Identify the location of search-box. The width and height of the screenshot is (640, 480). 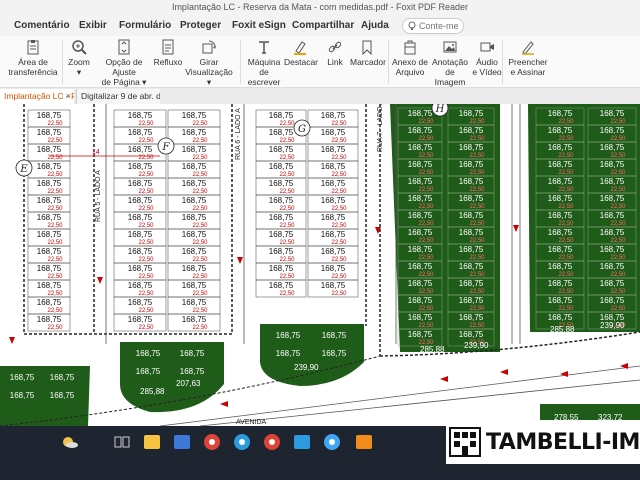
(433, 26).